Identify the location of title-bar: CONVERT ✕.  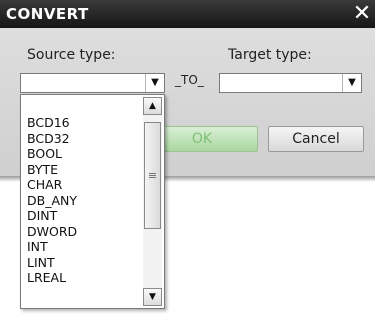
(187, 14).